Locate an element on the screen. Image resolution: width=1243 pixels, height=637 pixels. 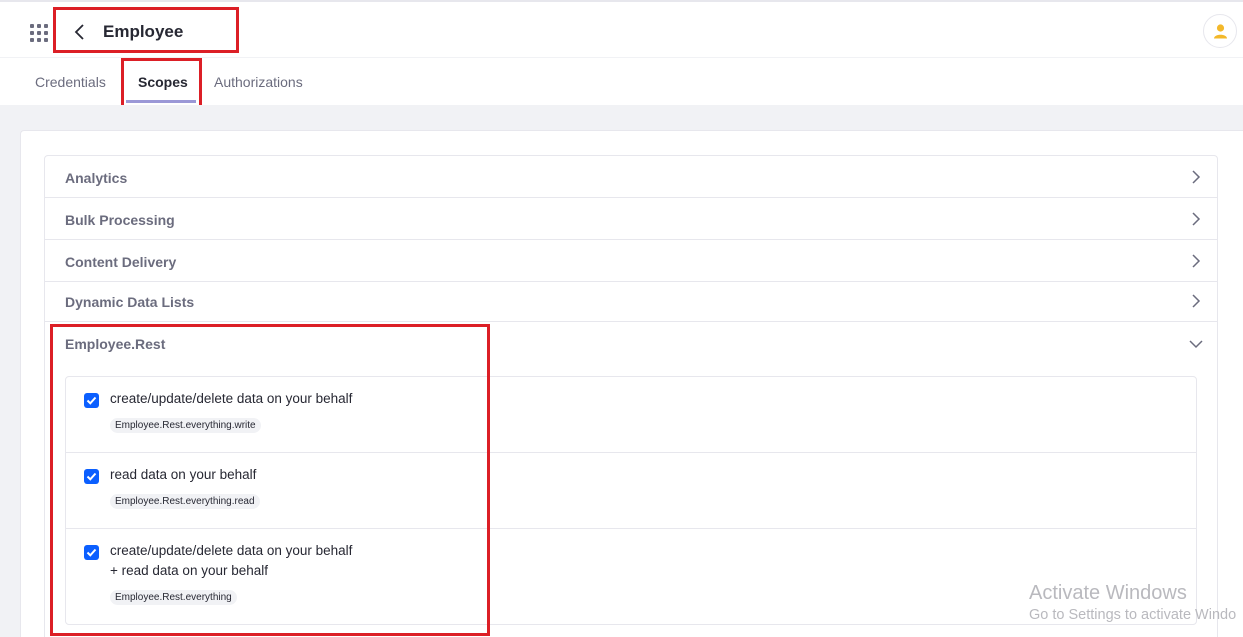
highlight-box-scopes-tab is located at coordinates (161, 84).